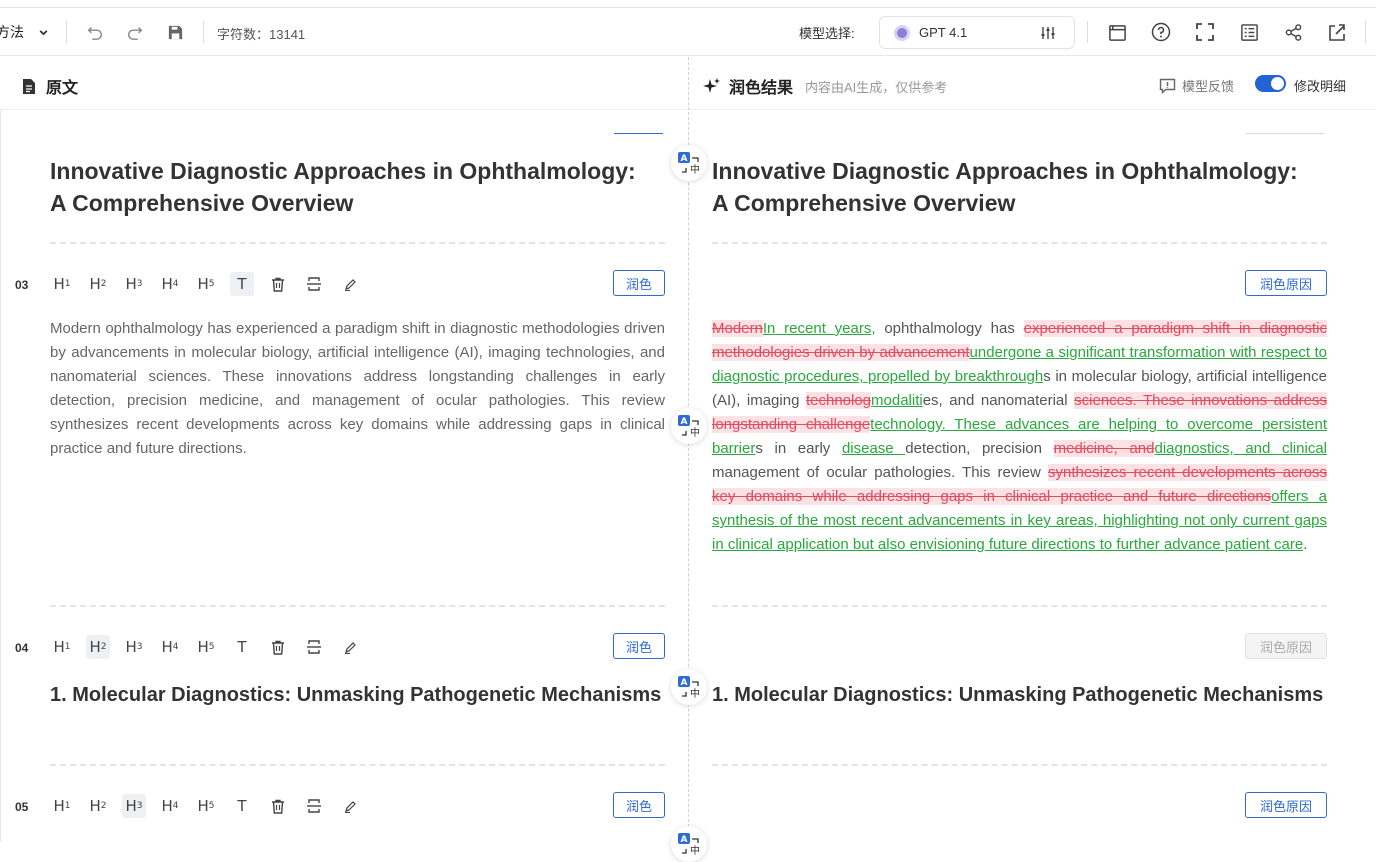 The height and width of the screenshot is (862, 1376). I want to click on top-toolbar: 方法 字符数：13141 模型选择: GPT 4.1, so click(688, 32).